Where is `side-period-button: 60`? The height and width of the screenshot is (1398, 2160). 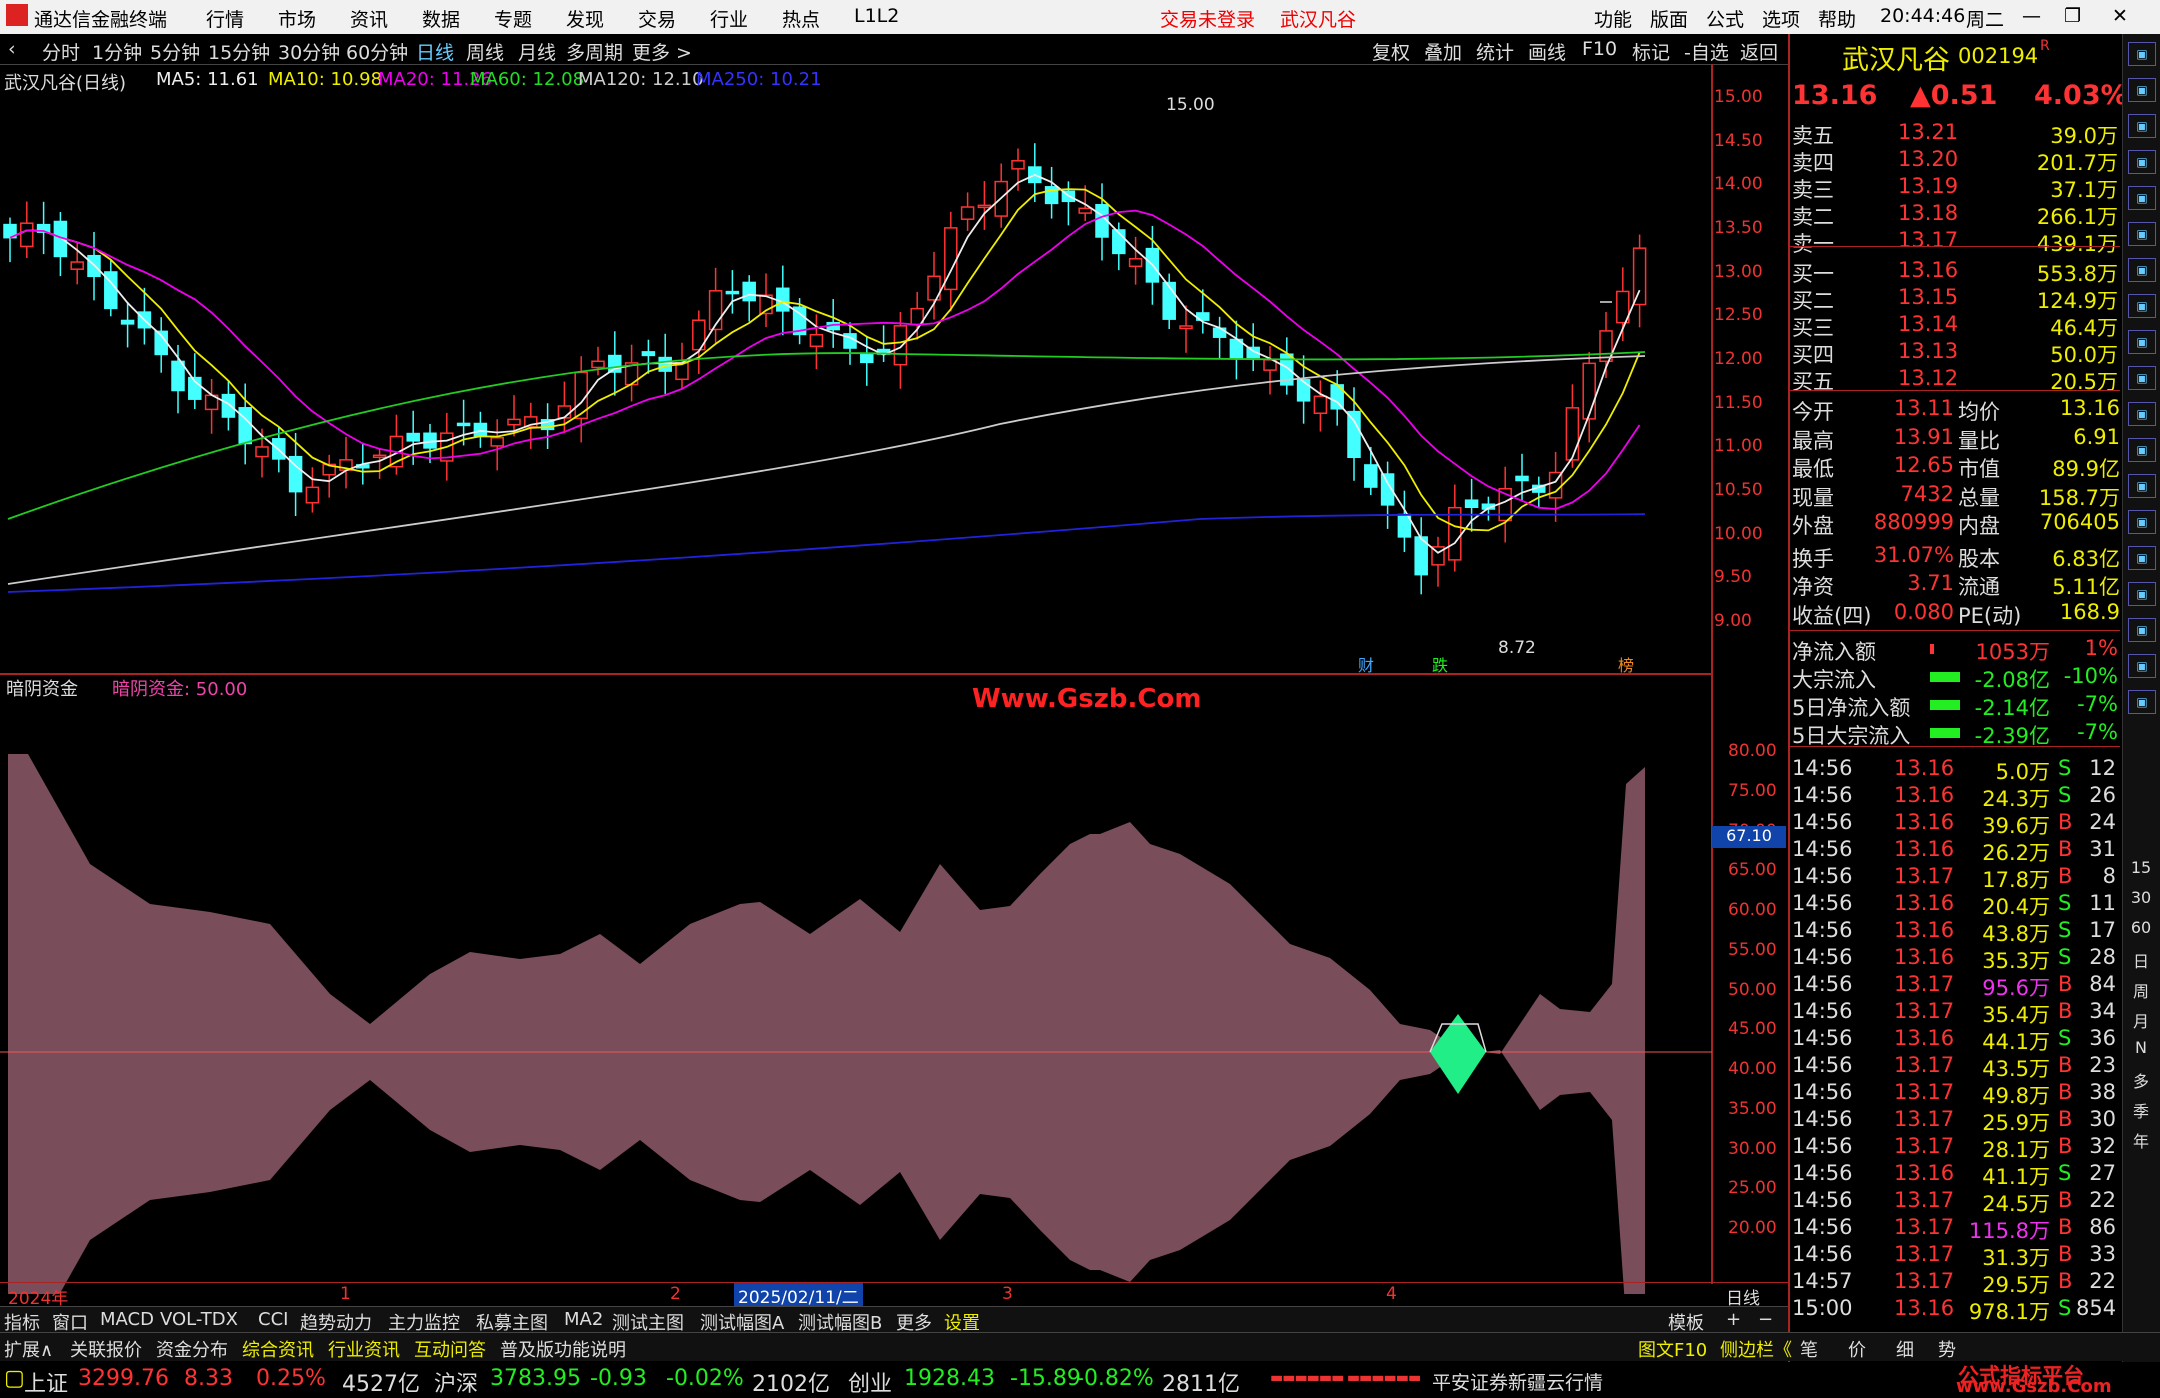 side-period-button: 60 is located at coordinates (2141, 927).